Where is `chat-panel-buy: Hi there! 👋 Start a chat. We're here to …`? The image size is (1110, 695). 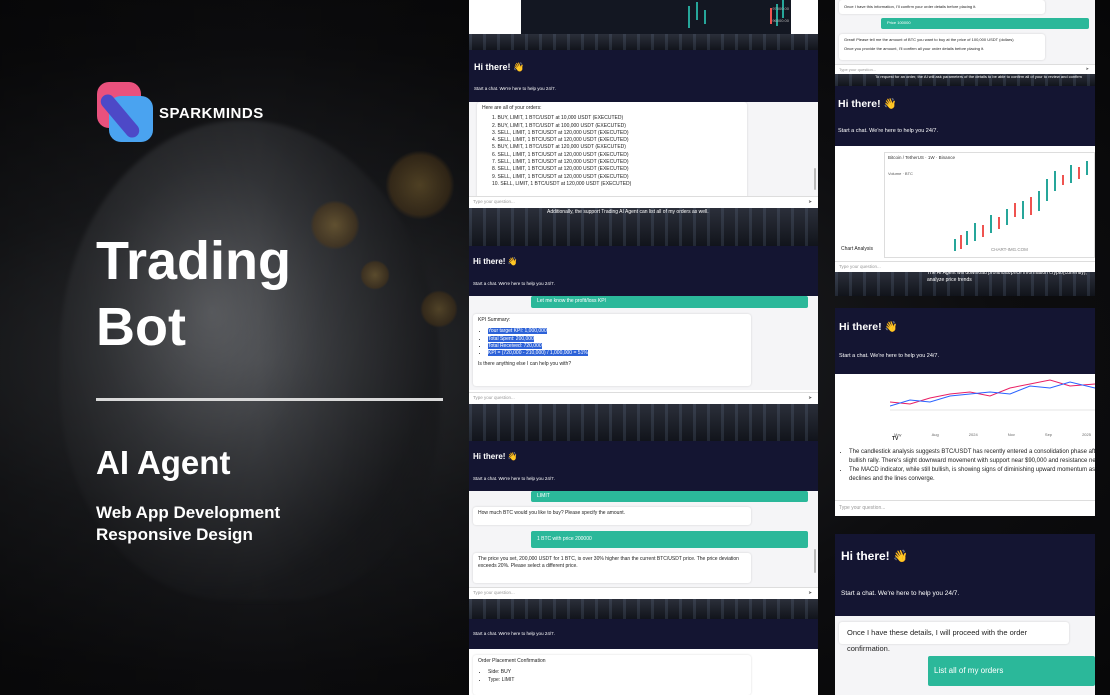 chat-panel-buy: Hi there! 👋 Start a chat. We're here to … is located at coordinates (643, 530).